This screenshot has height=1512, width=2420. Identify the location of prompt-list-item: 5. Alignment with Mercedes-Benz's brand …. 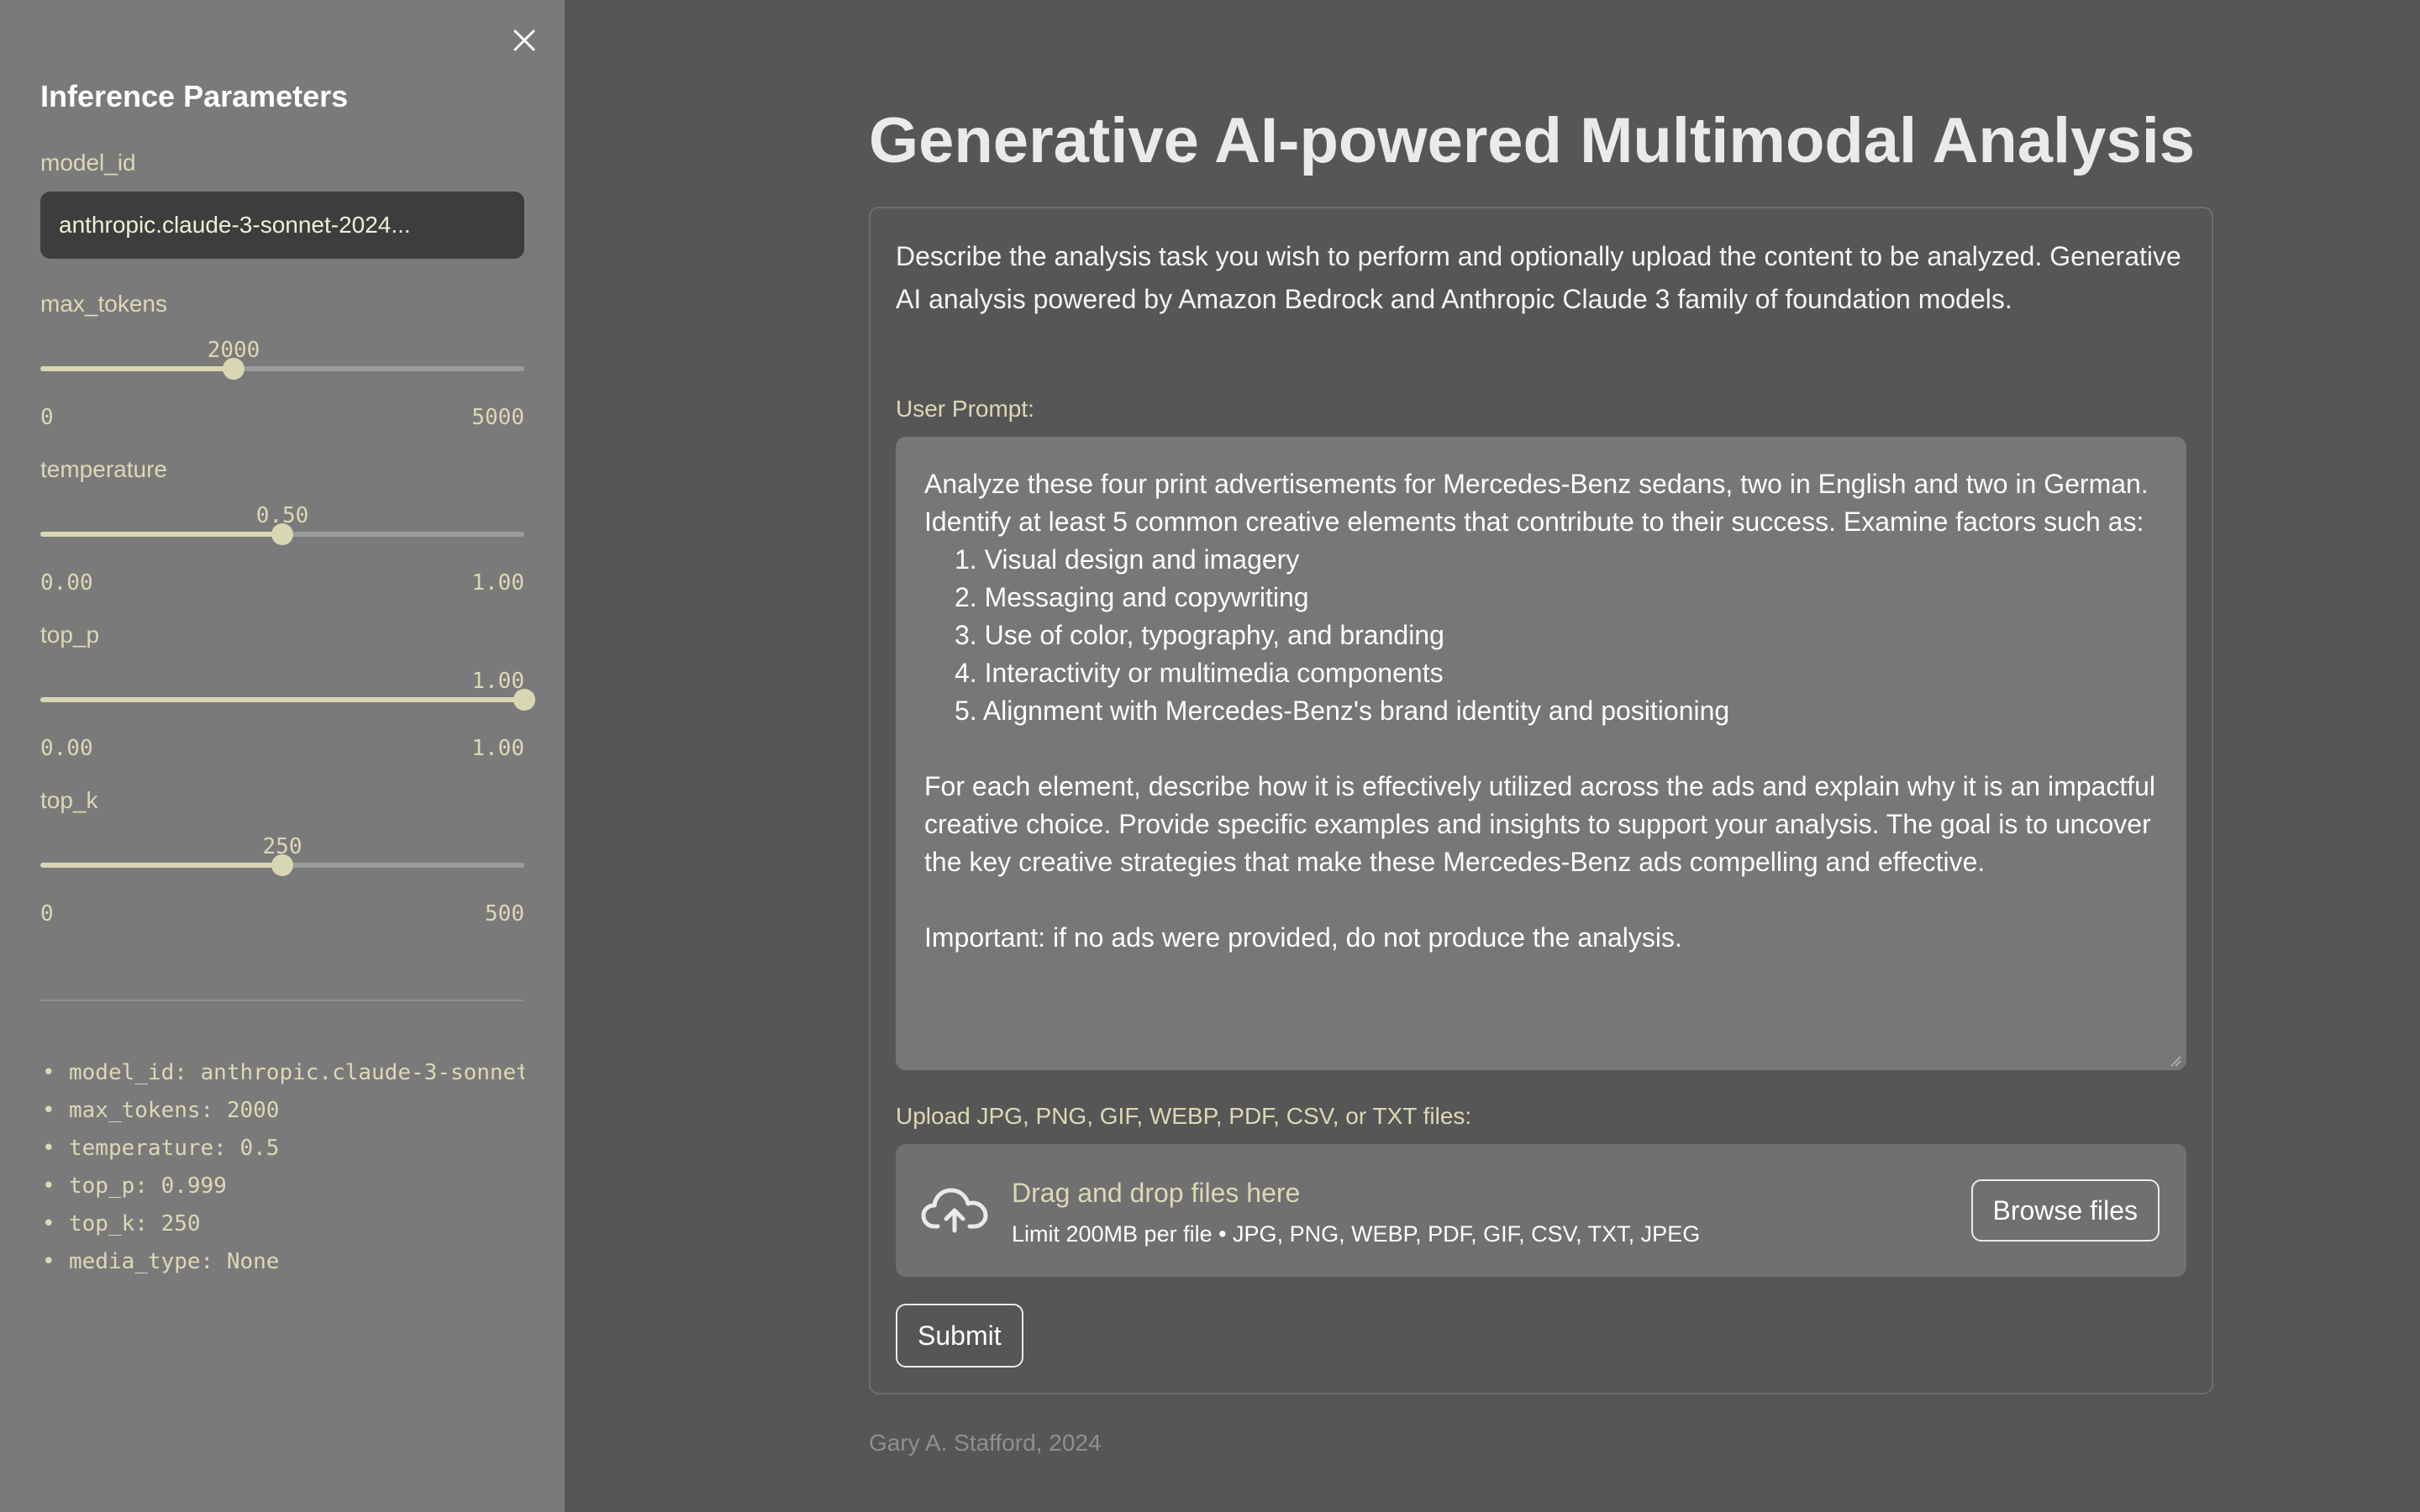
(1343, 711).